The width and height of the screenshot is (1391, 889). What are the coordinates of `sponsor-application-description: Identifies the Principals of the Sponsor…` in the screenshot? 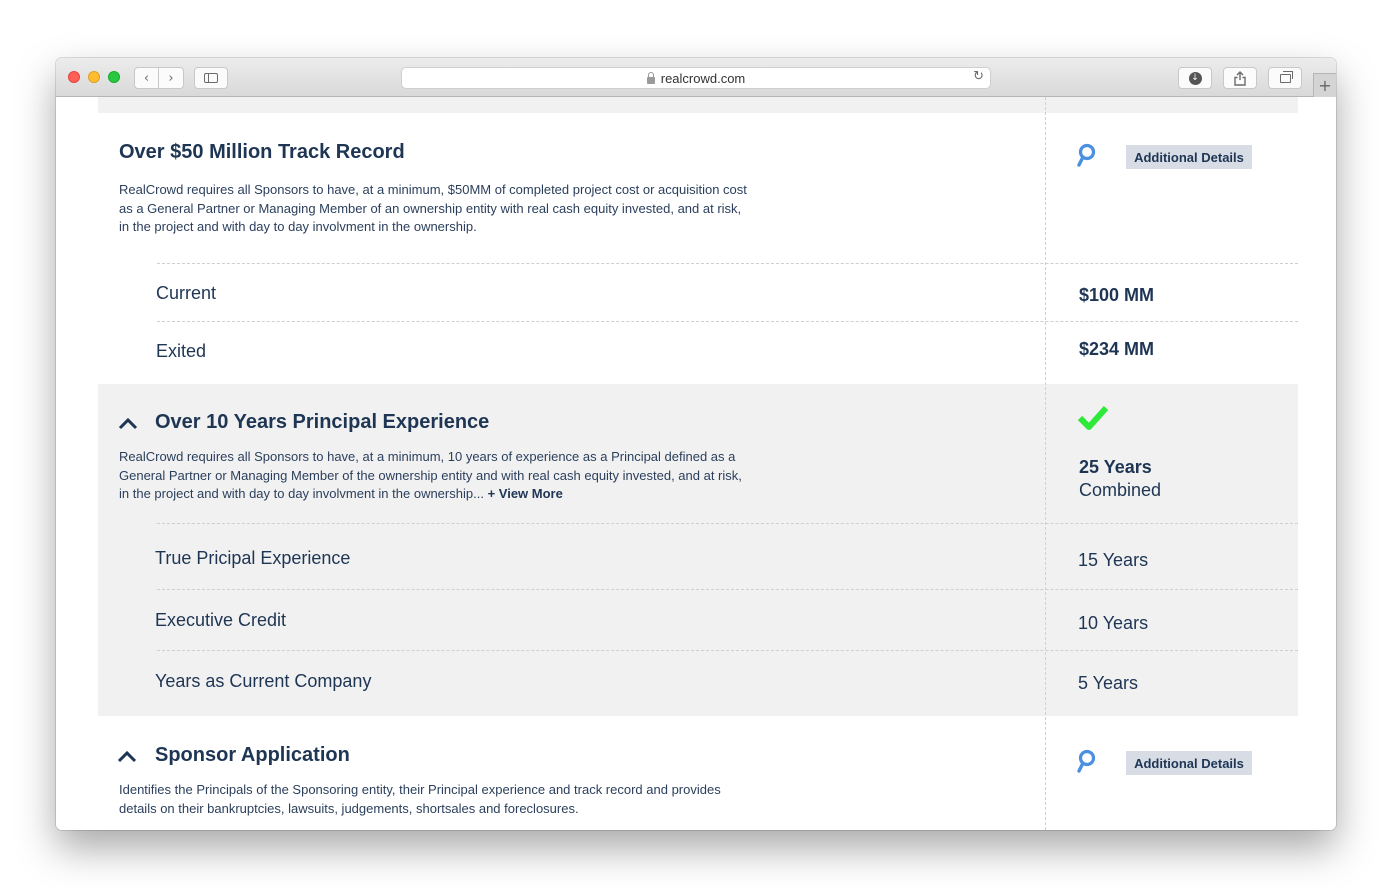 It's located at (420, 799).